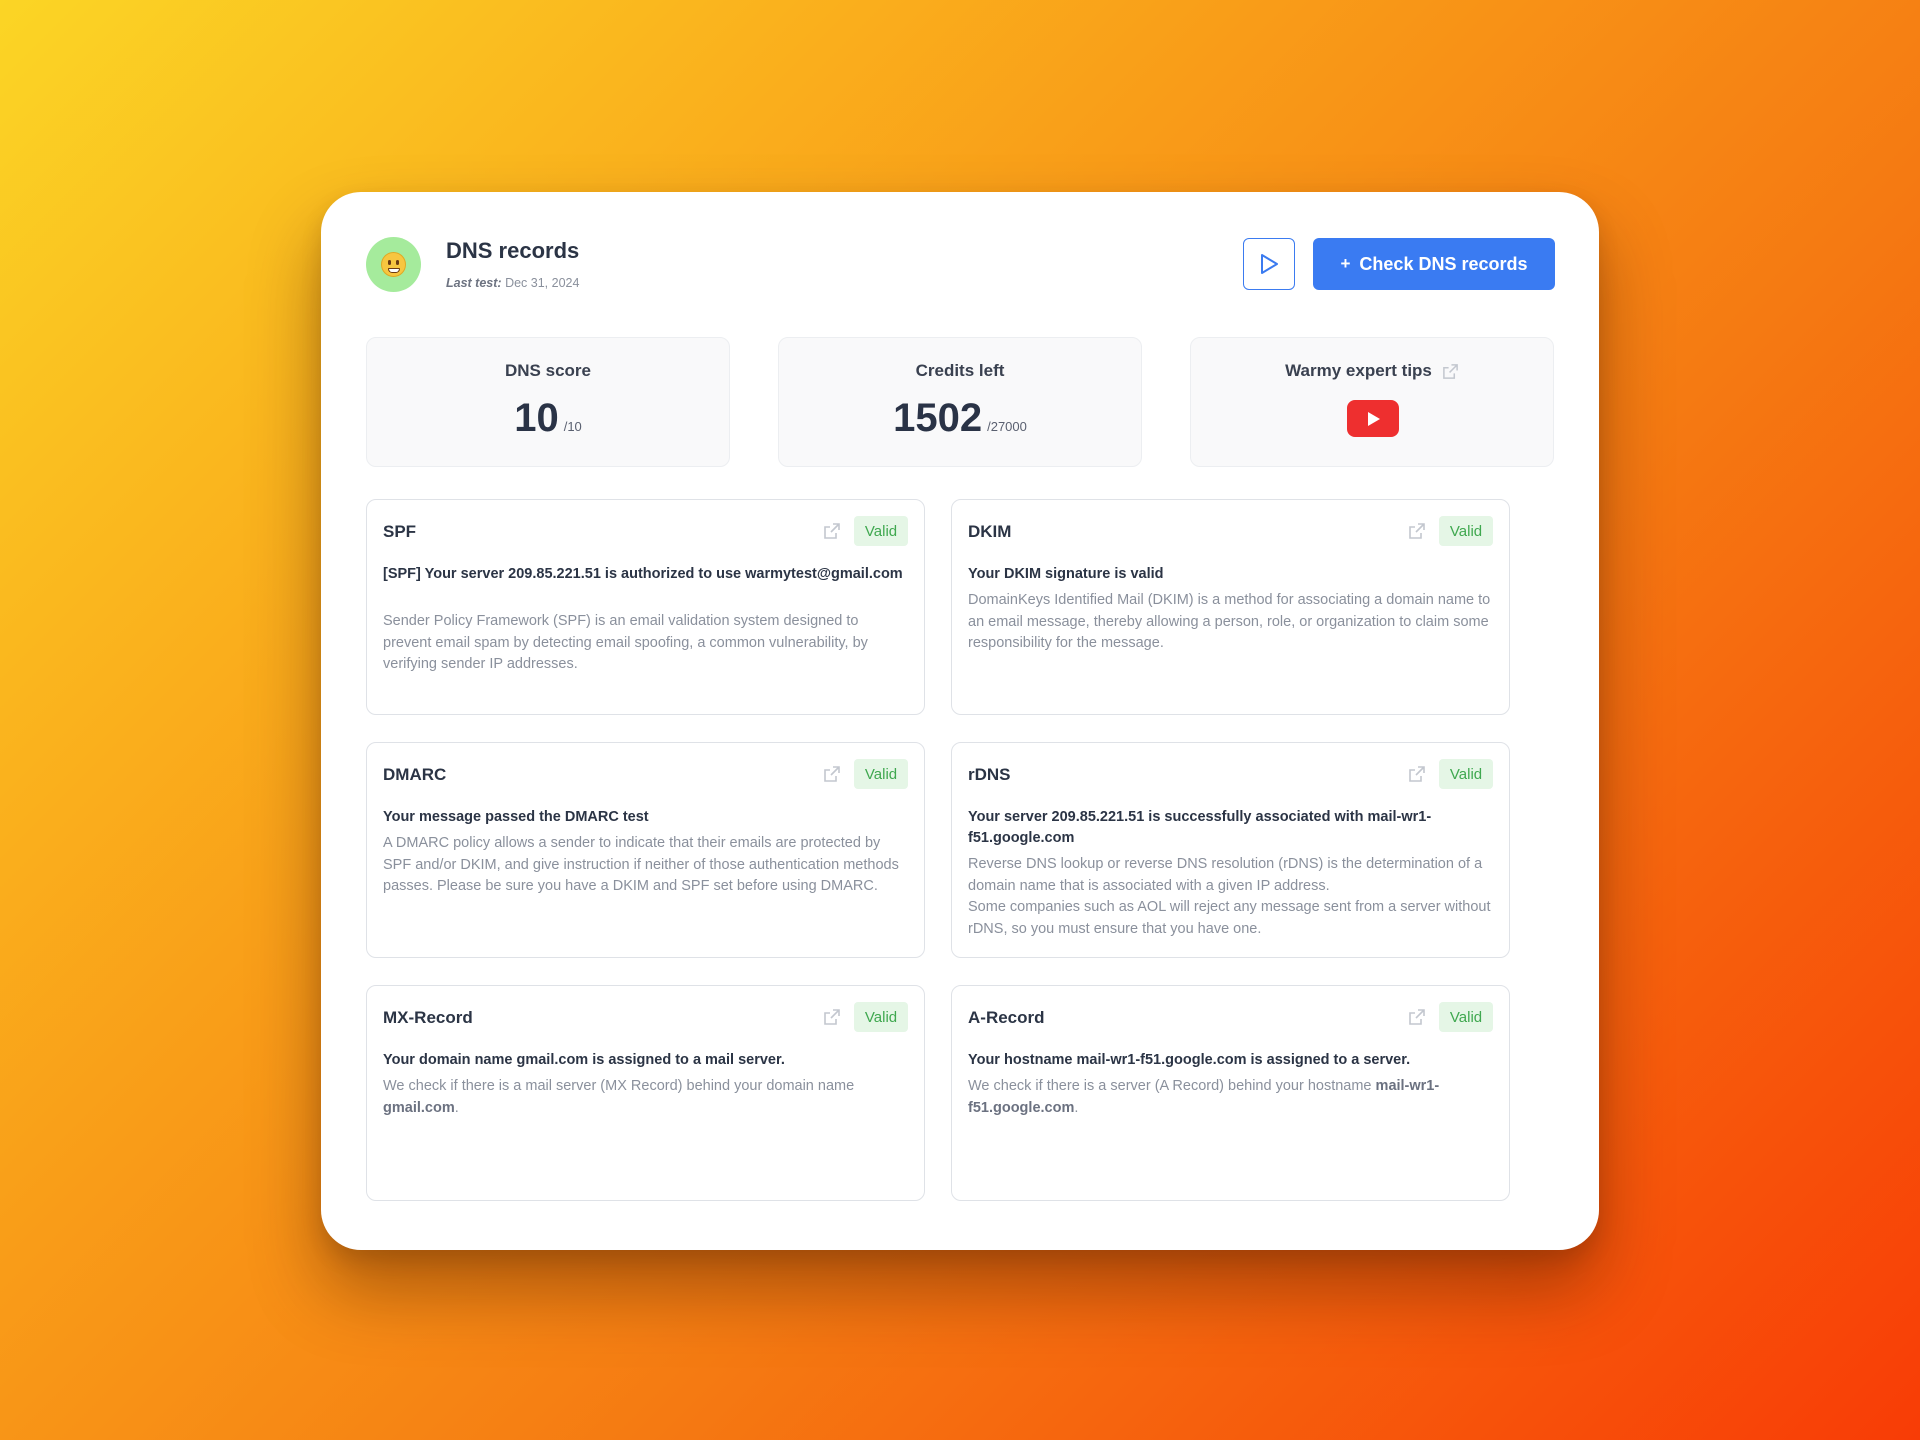 The image size is (1920, 1440). I want to click on dns-score-label: DNS score, so click(548, 370).